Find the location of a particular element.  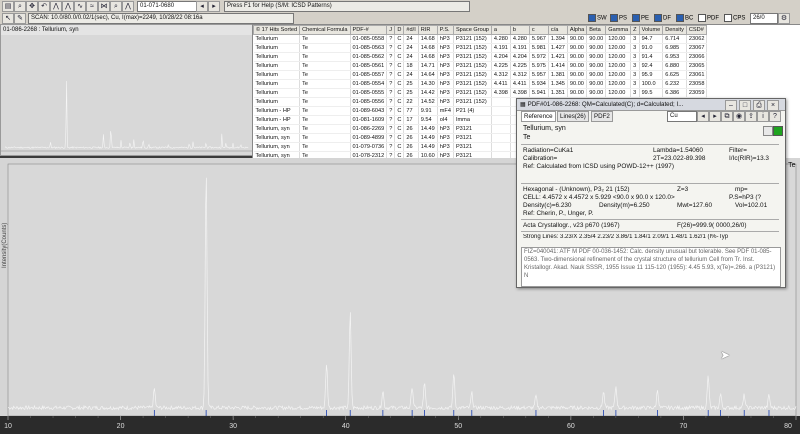

toggle-sw: SW is located at coordinates (597, 18).